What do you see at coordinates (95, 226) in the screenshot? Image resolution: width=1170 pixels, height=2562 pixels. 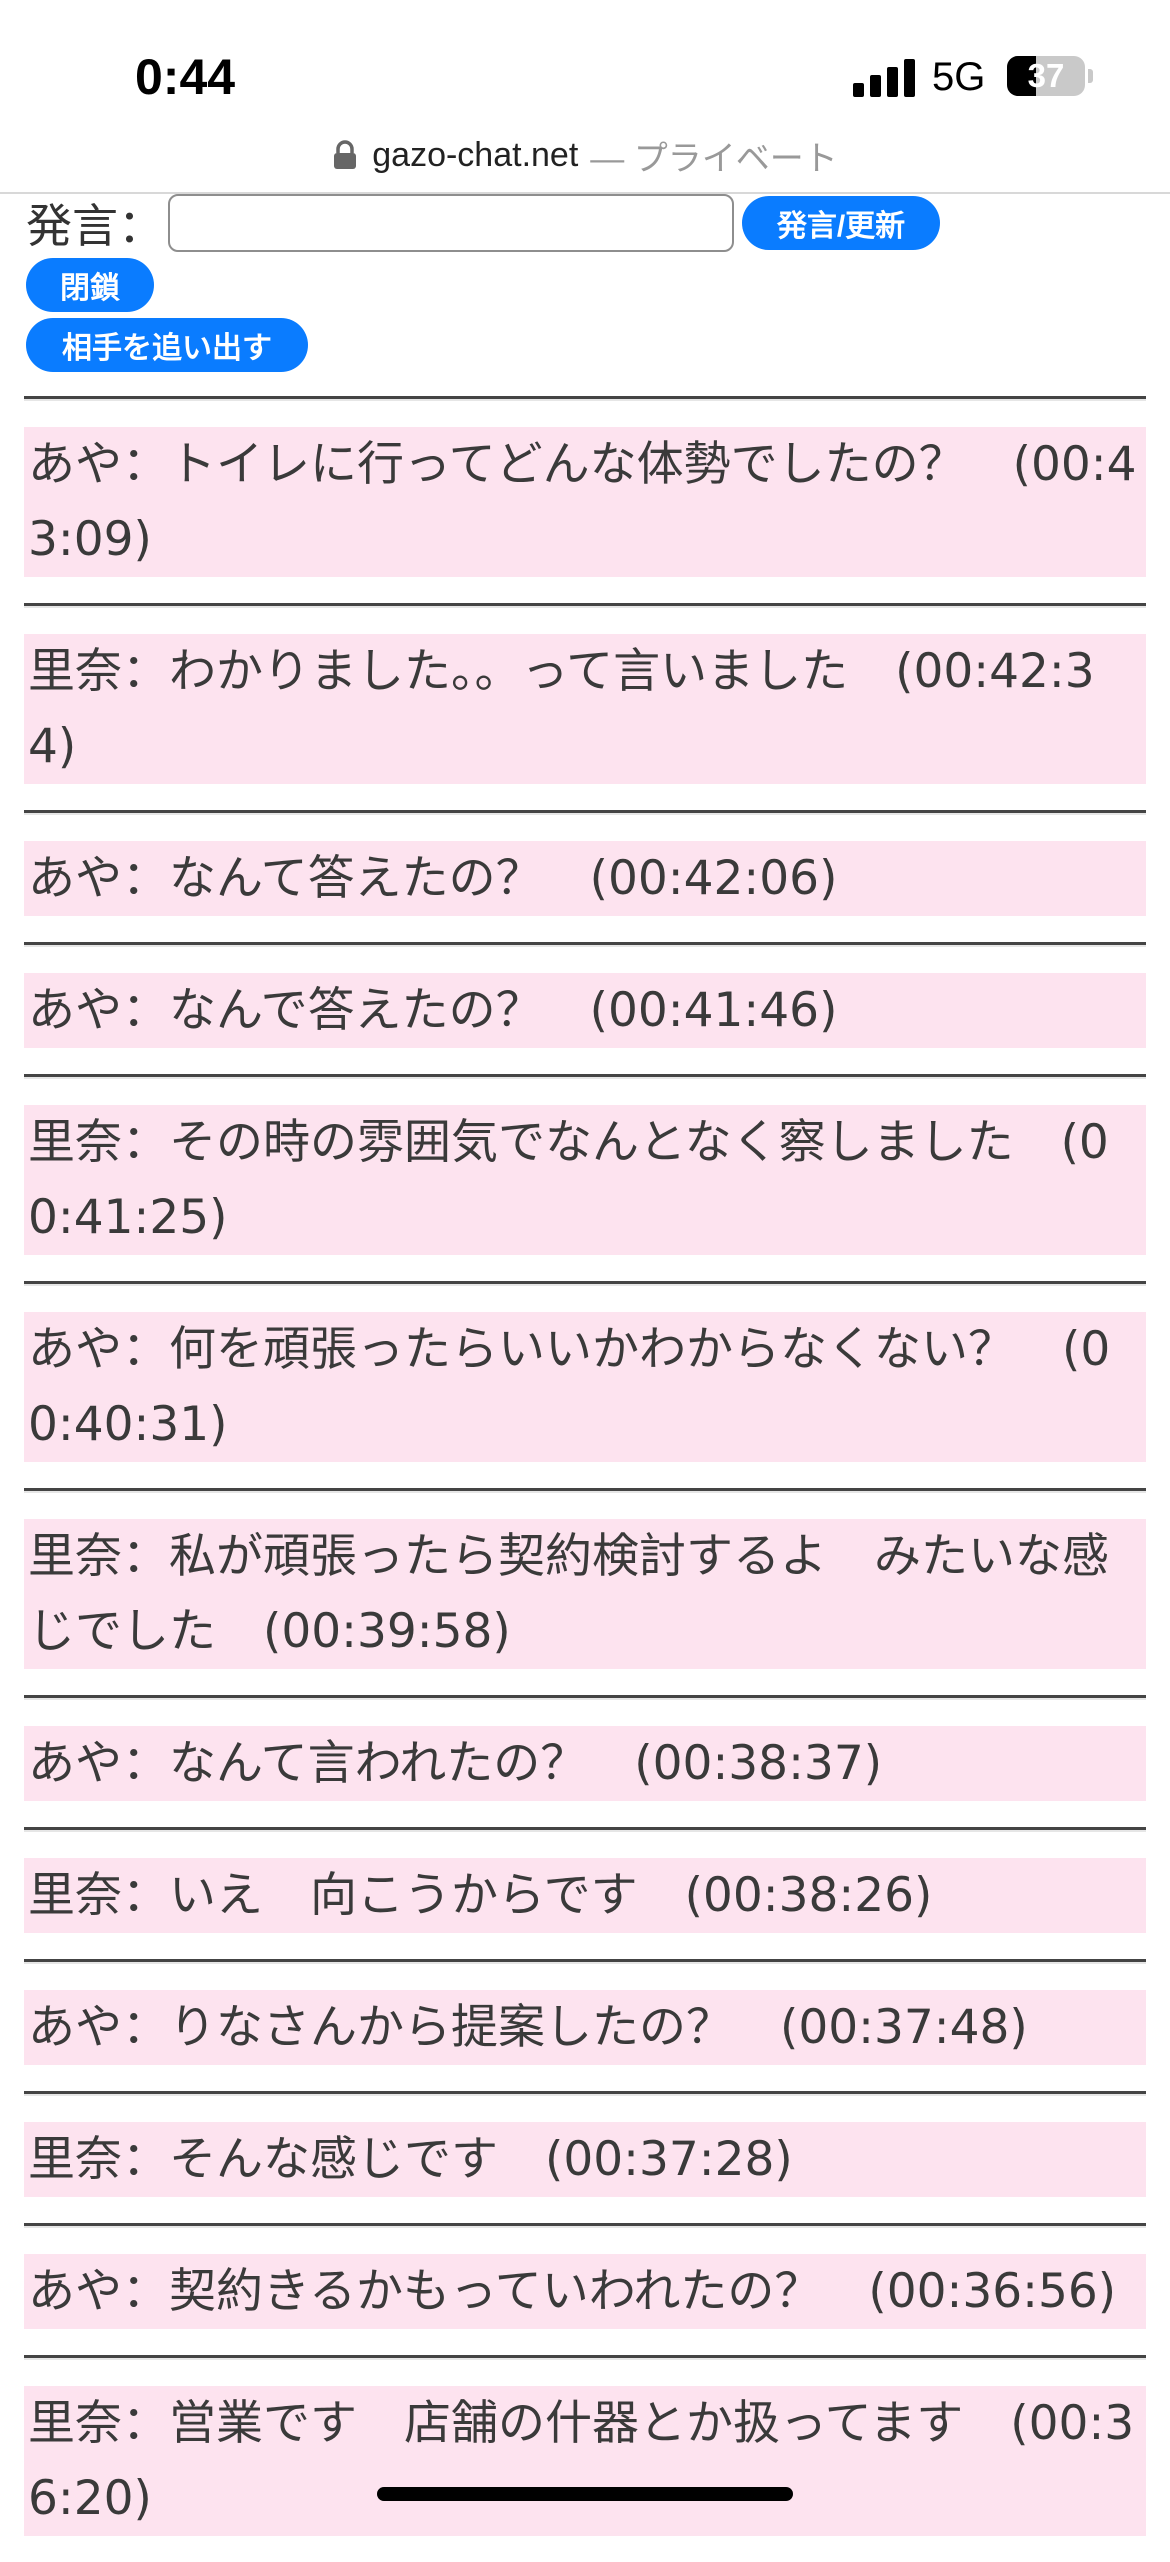 I see `message-label: 発言：` at bounding box center [95, 226].